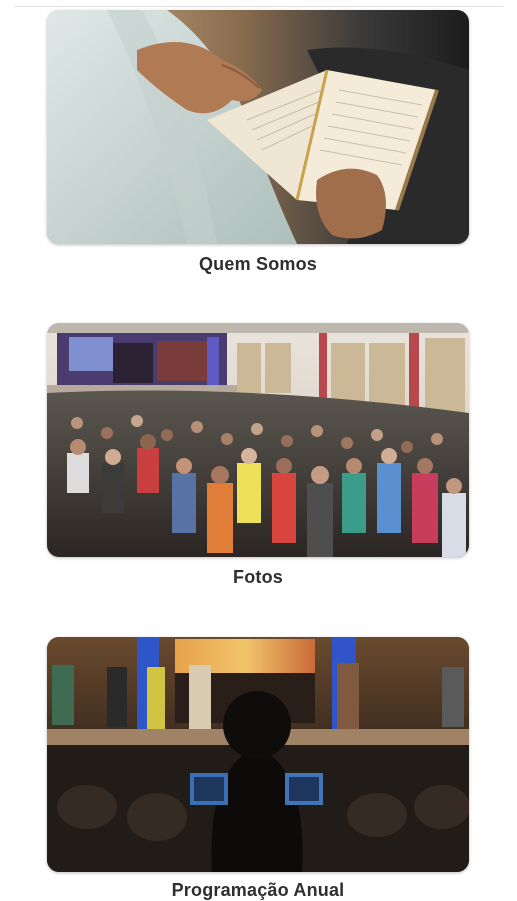 Image resolution: width=517 pixels, height=901 pixels. What do you see at coordinates (258, 6) in the screenshot?
I see `top-divider` at bounding box center [258, 6].